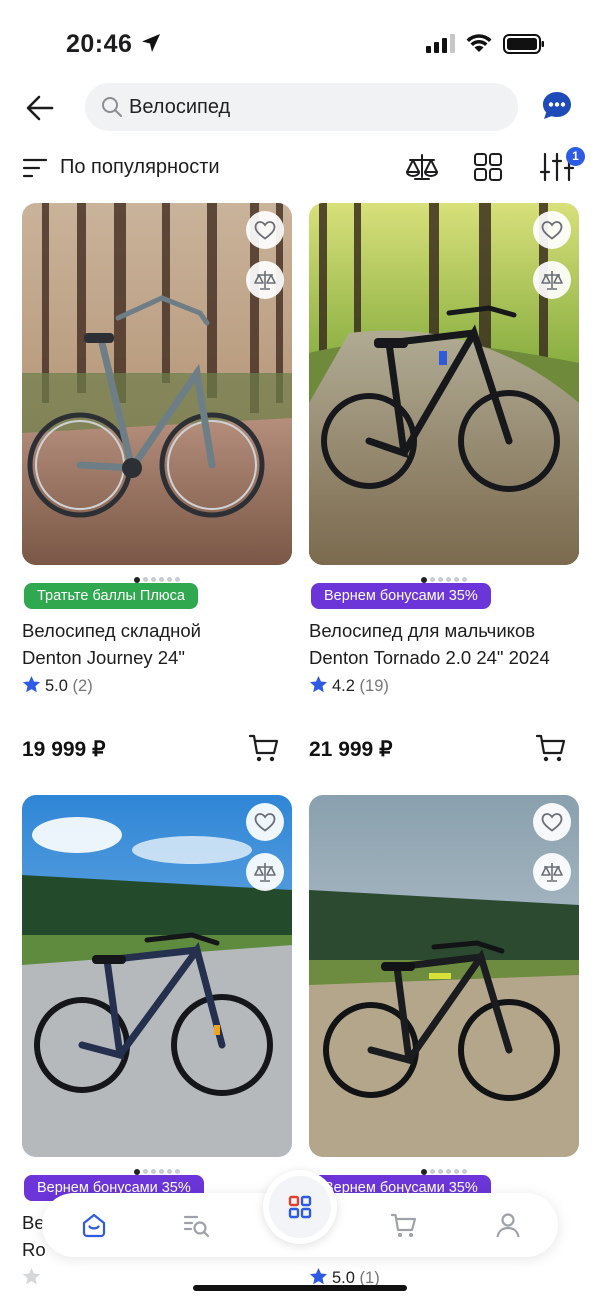  What do you see at coordinates (151, 43) in the screenshot?
I see `location-arrow-icon` at bounding box center [151, 43].